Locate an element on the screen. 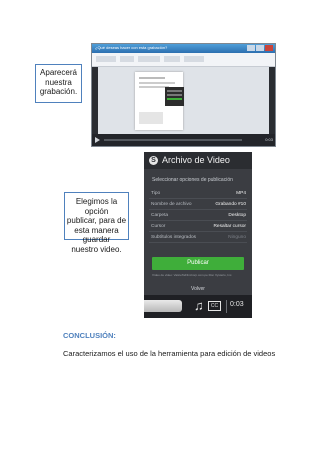 This screenshot has width=320, height=453. option-row-filename: Nombre de archivo Grabando #10 is located at coordinates (198, 205).